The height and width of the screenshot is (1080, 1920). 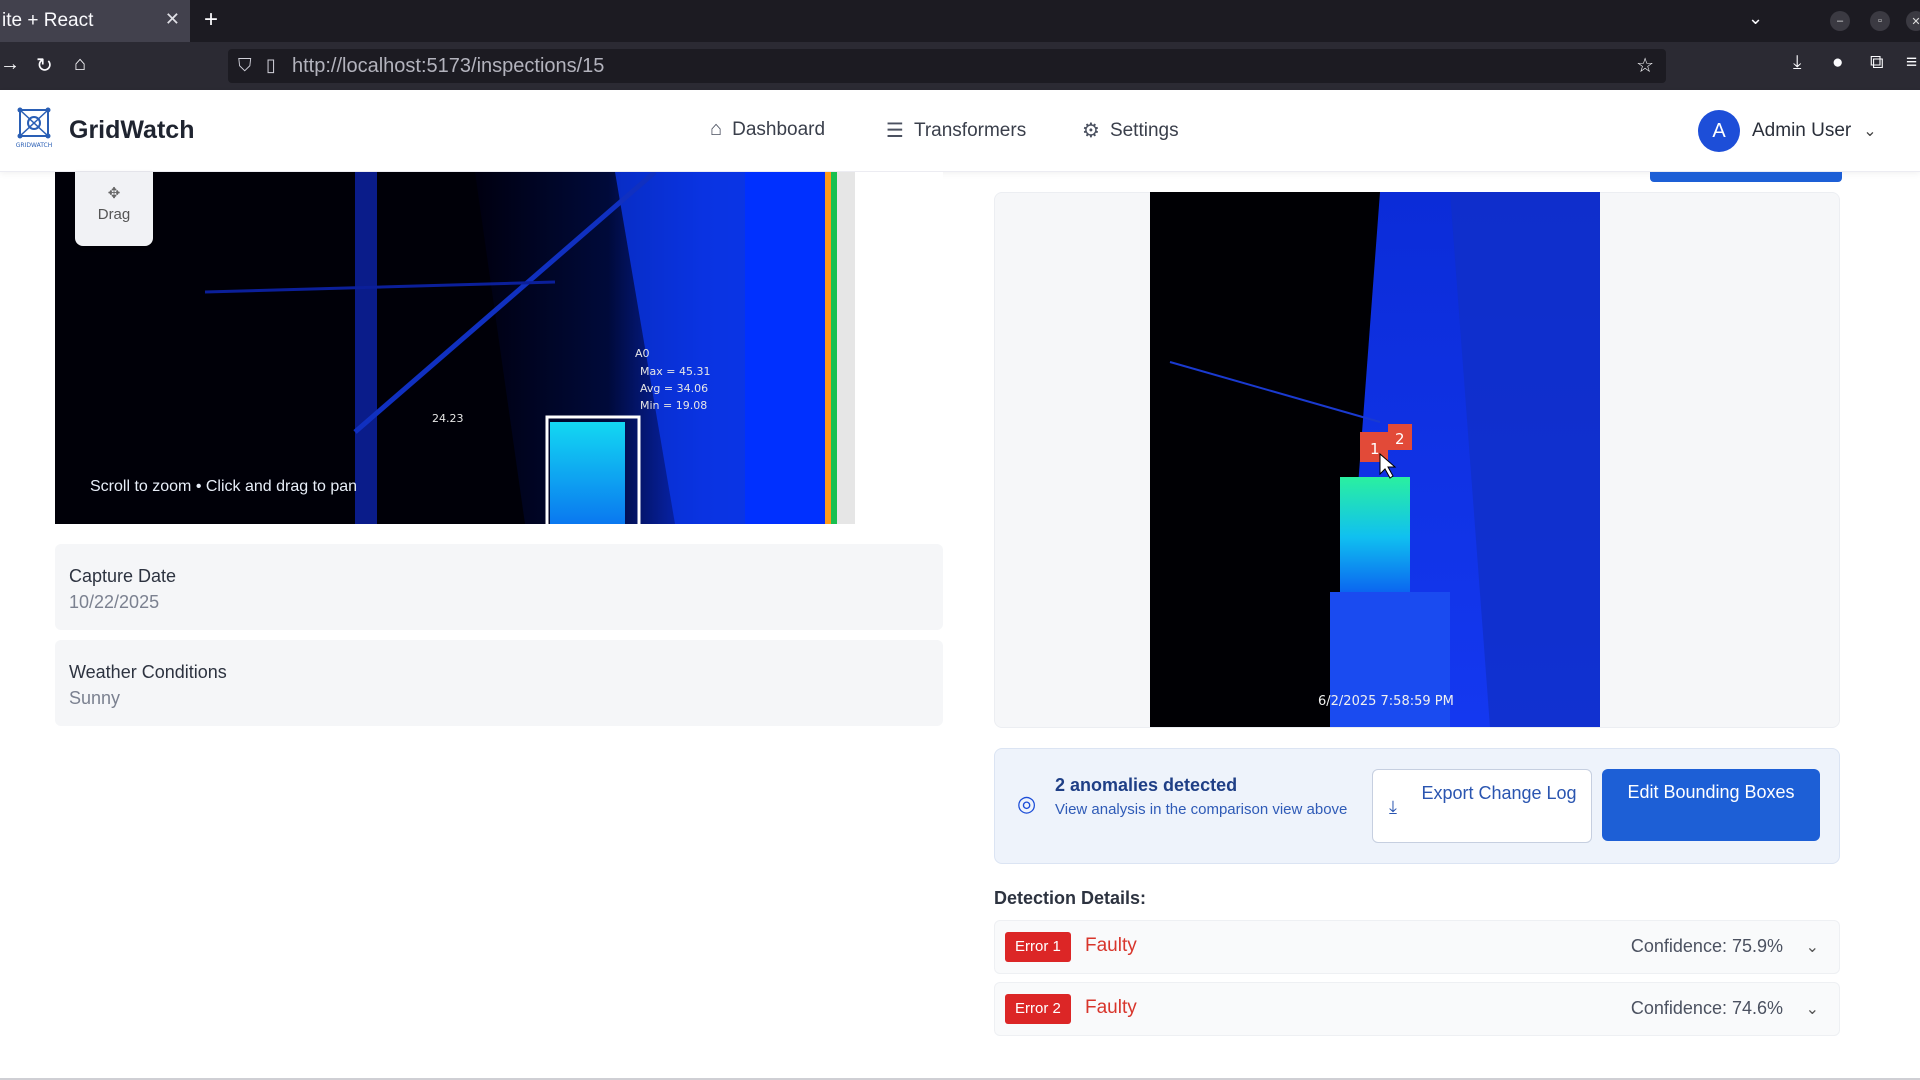 What do you see at coordinates (114, 193) in the screenshot?
I see `move-icon: ✥` at bounding box center [114, 193].